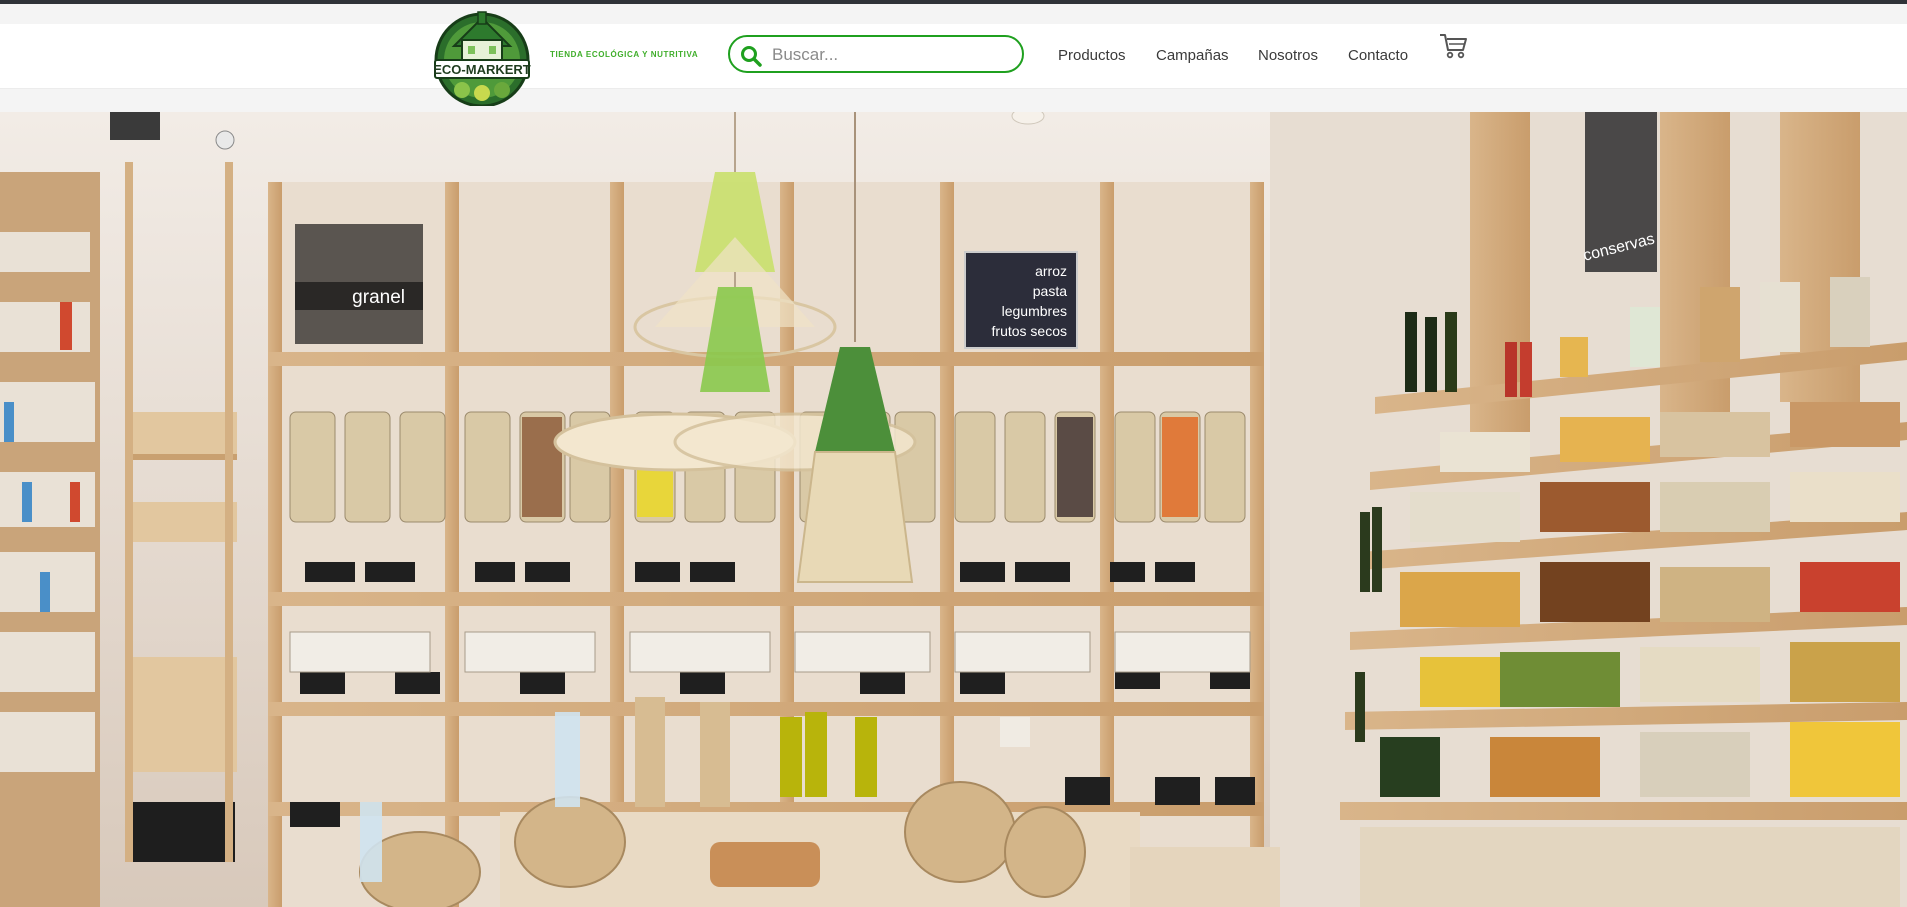 This screenshot has width=1907, height=907. What do you see at coordinates (624, 54) in the screenshot?
I see `tagline: TIENDA ECOLÓGICA Y NUTRITIVA` at bounding box center [624, 54].